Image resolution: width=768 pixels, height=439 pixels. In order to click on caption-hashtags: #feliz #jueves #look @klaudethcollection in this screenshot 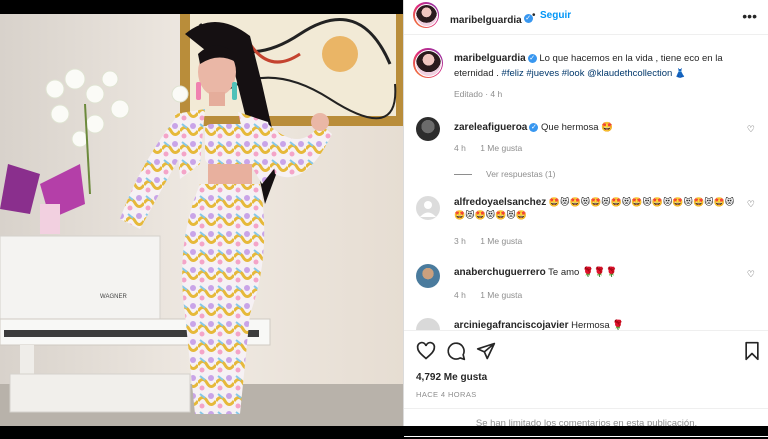, I will do `click(587, 73)`.